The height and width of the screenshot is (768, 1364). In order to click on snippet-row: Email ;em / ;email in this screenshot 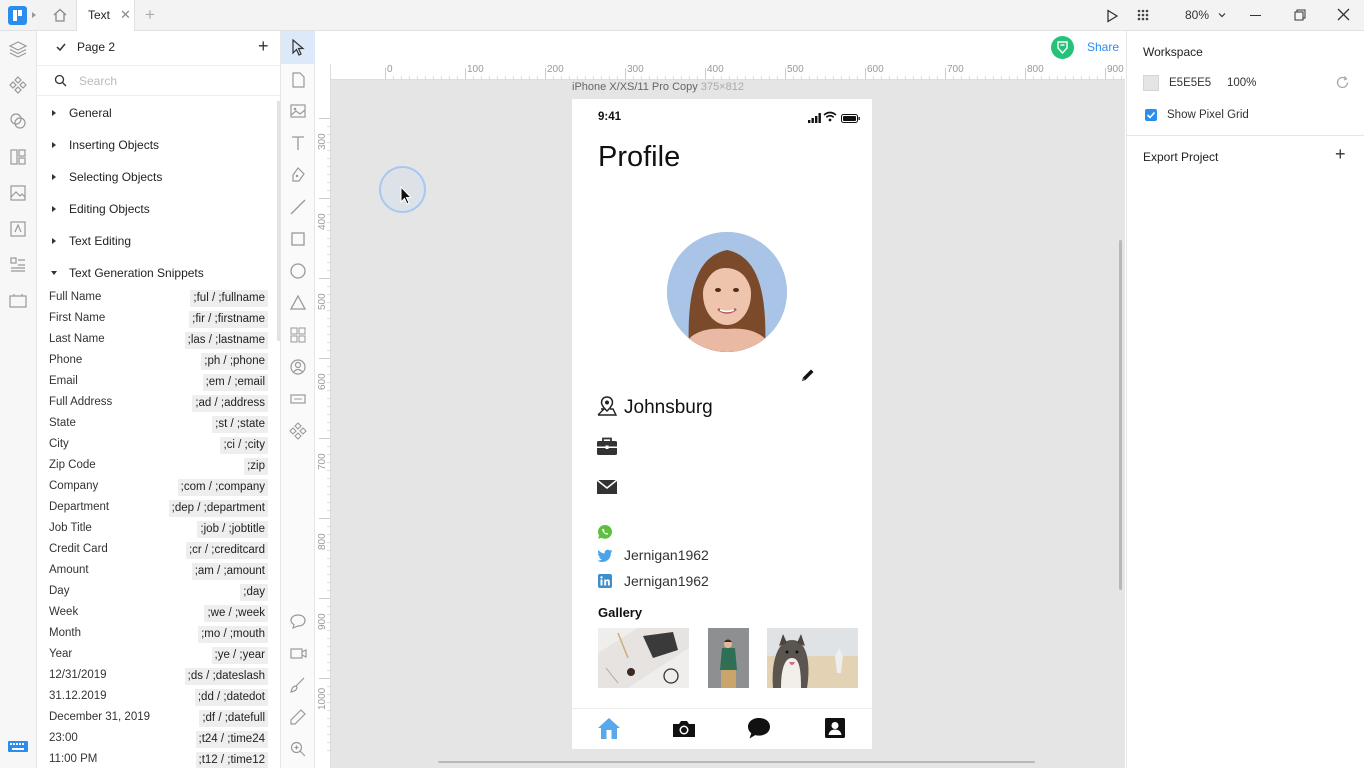, I will do `click(158, 382)`.